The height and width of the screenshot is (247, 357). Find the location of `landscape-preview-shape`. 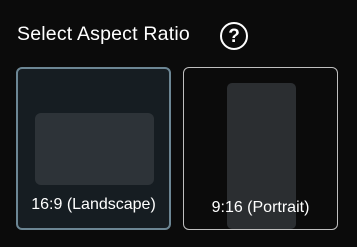

landscape-preview-shape is located at coordinates (94, 149).